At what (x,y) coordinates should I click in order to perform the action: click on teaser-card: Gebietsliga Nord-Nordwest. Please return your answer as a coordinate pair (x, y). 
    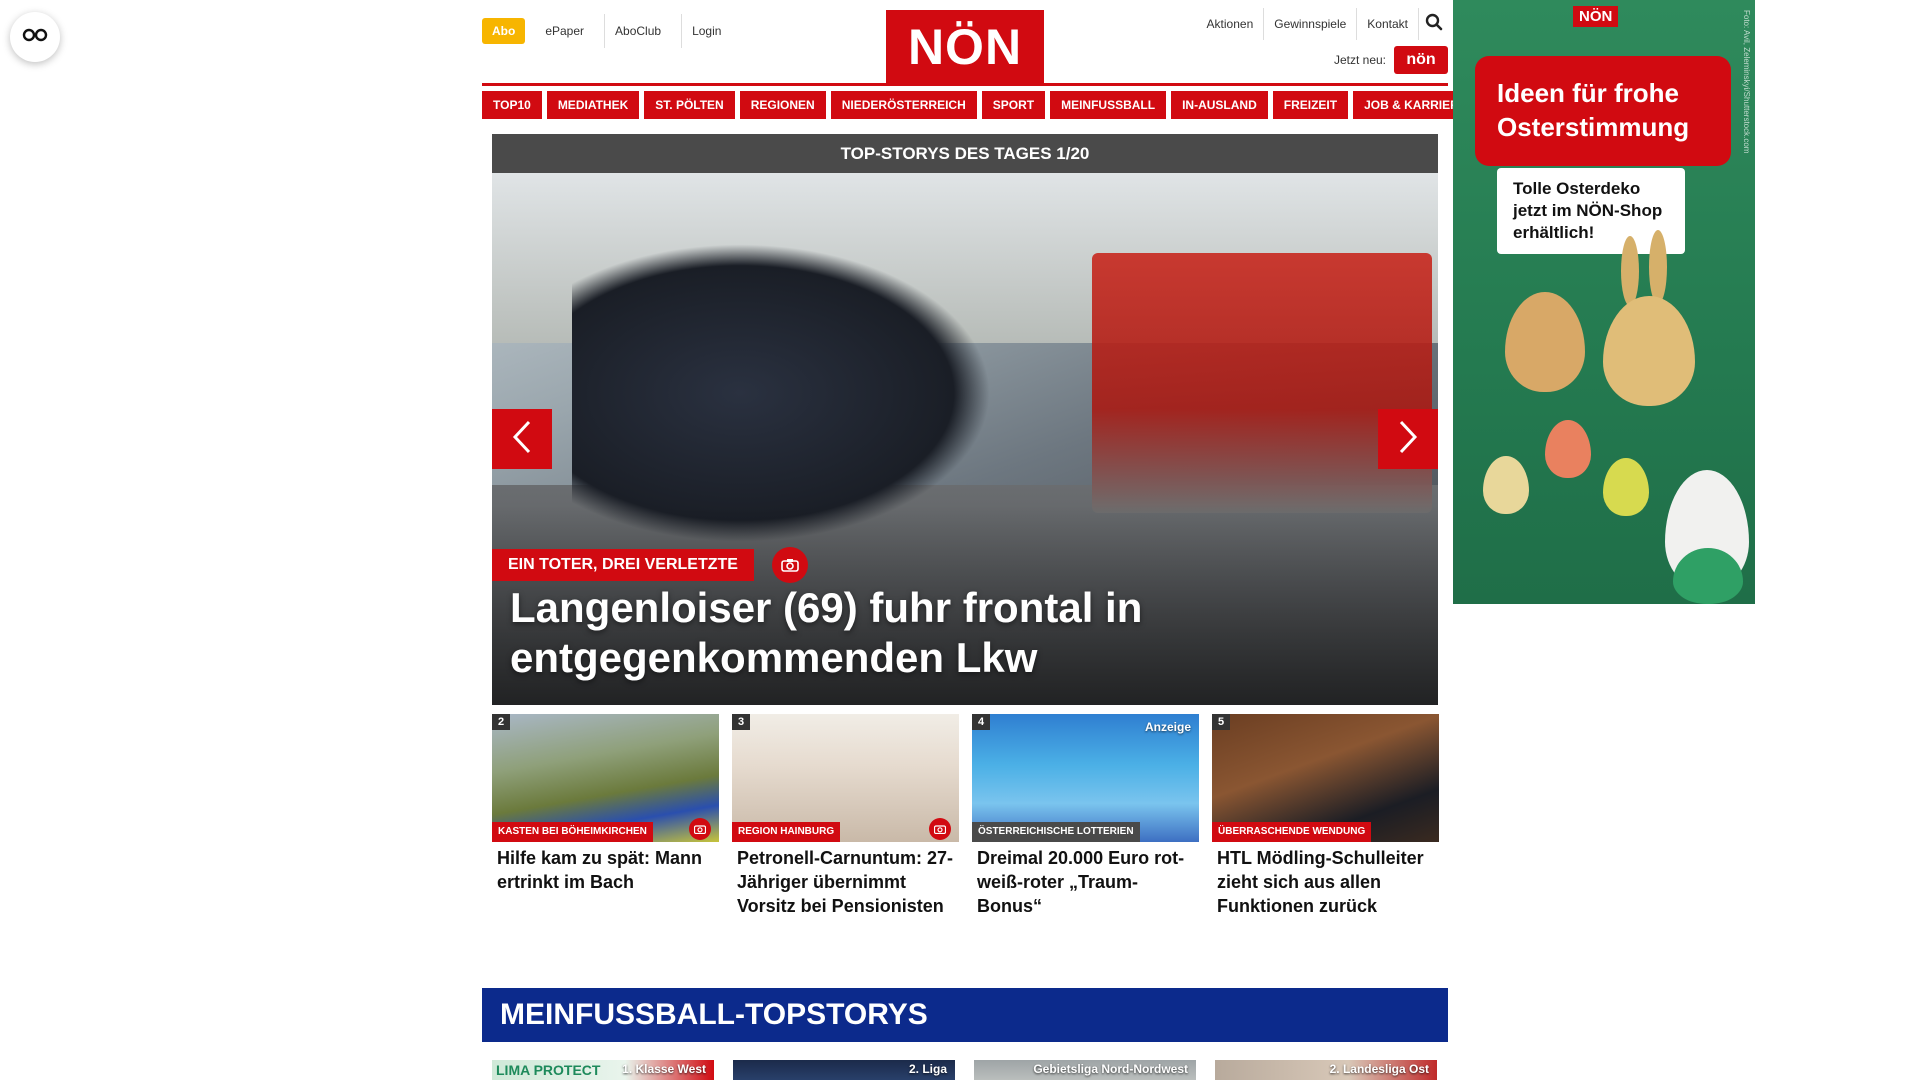
    Looking at the image, I should click on (1085, 1070).